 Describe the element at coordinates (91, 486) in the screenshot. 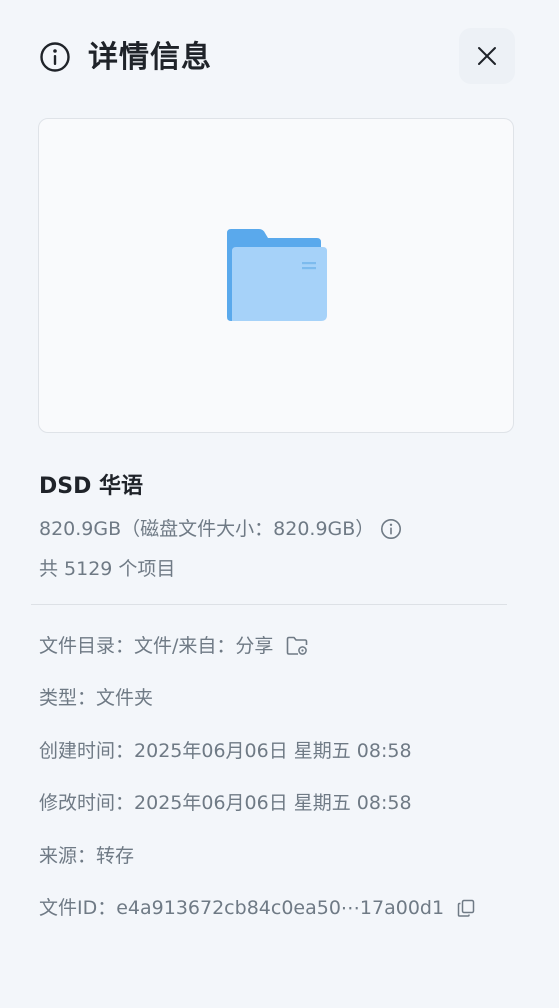

I see `item-name: DSD 华语` at that location.